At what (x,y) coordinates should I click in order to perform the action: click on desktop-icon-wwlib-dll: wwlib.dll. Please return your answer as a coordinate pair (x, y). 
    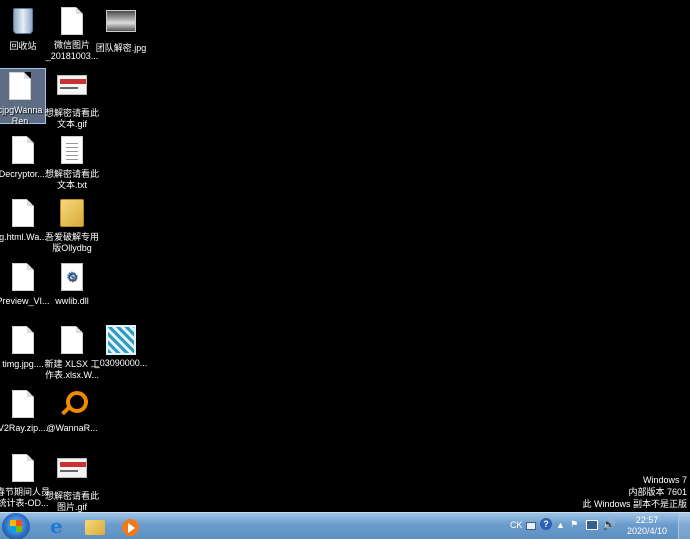
    Looking at the image, I should click on (72, 283).